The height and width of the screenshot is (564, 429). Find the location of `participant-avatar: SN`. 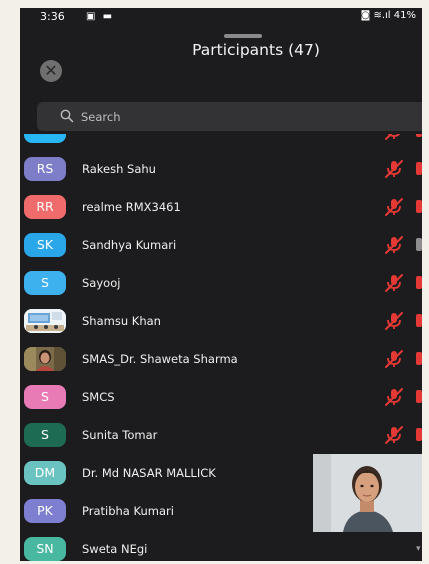

participant-avatar: SN is located at coordinates (45, 549).